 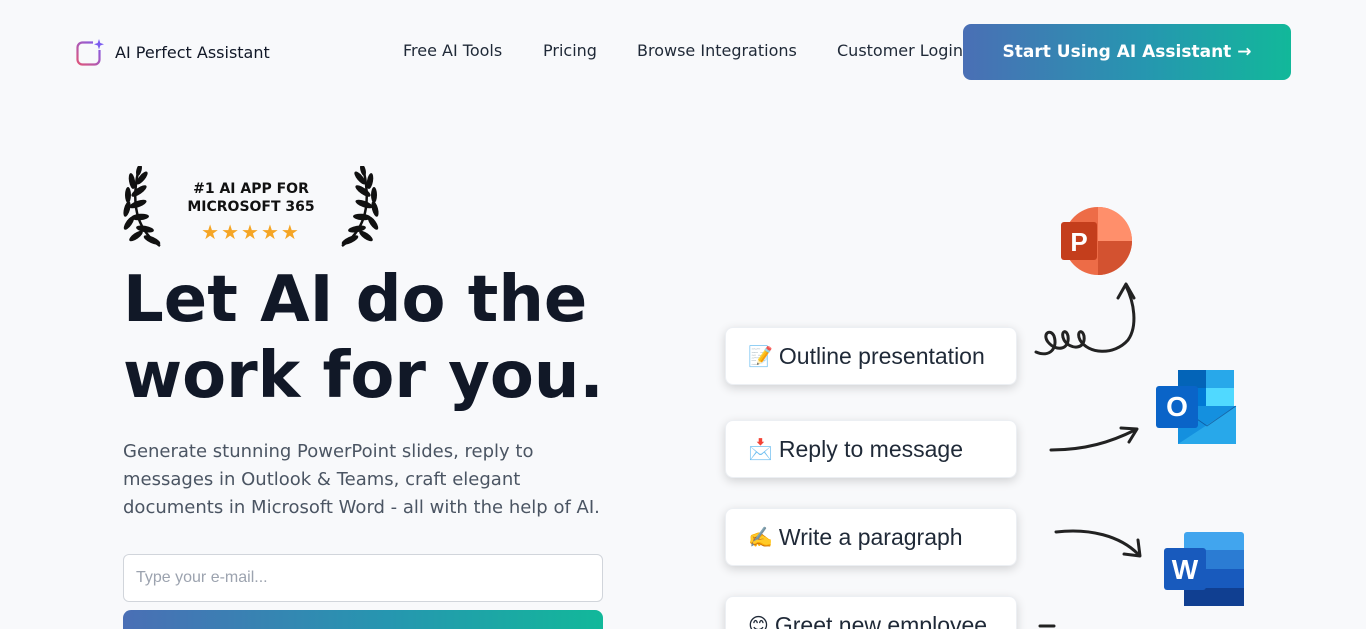 What do you see at coordinates (355, 300) in the screenshot?
I see `hero-title-line-1: Let AI do the` at bounding box center [355, 300].